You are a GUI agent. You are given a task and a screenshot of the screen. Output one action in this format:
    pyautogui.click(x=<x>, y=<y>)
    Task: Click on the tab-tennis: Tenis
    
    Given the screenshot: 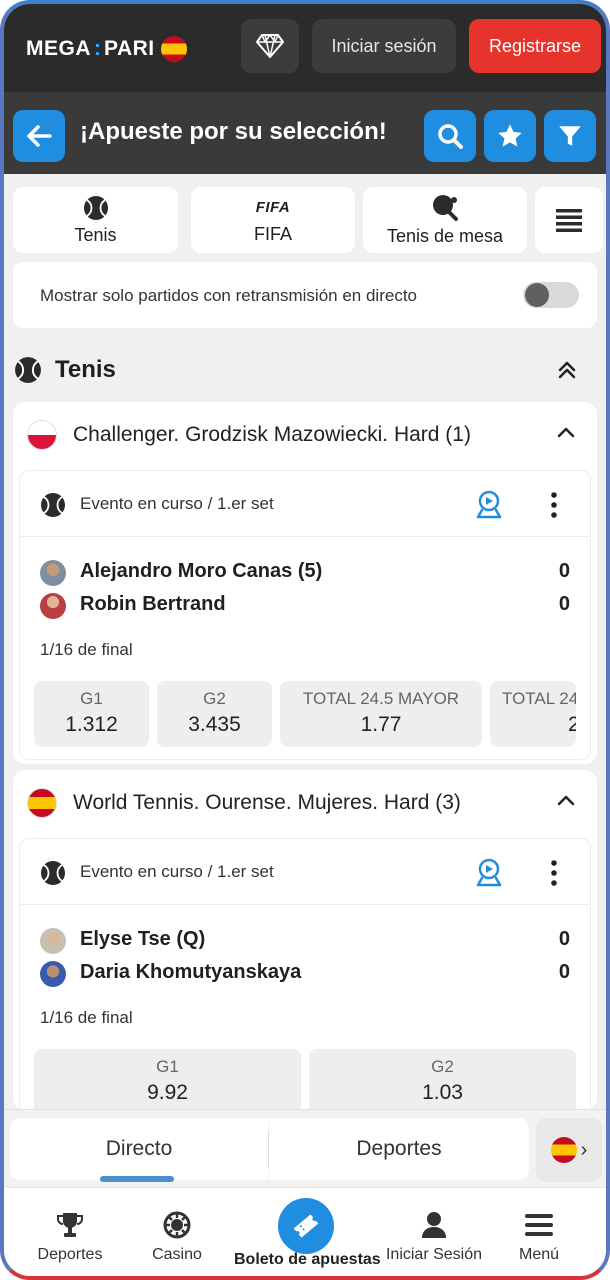 What is the action you would take?
    pyautogui.click(x=95, y=220)
    